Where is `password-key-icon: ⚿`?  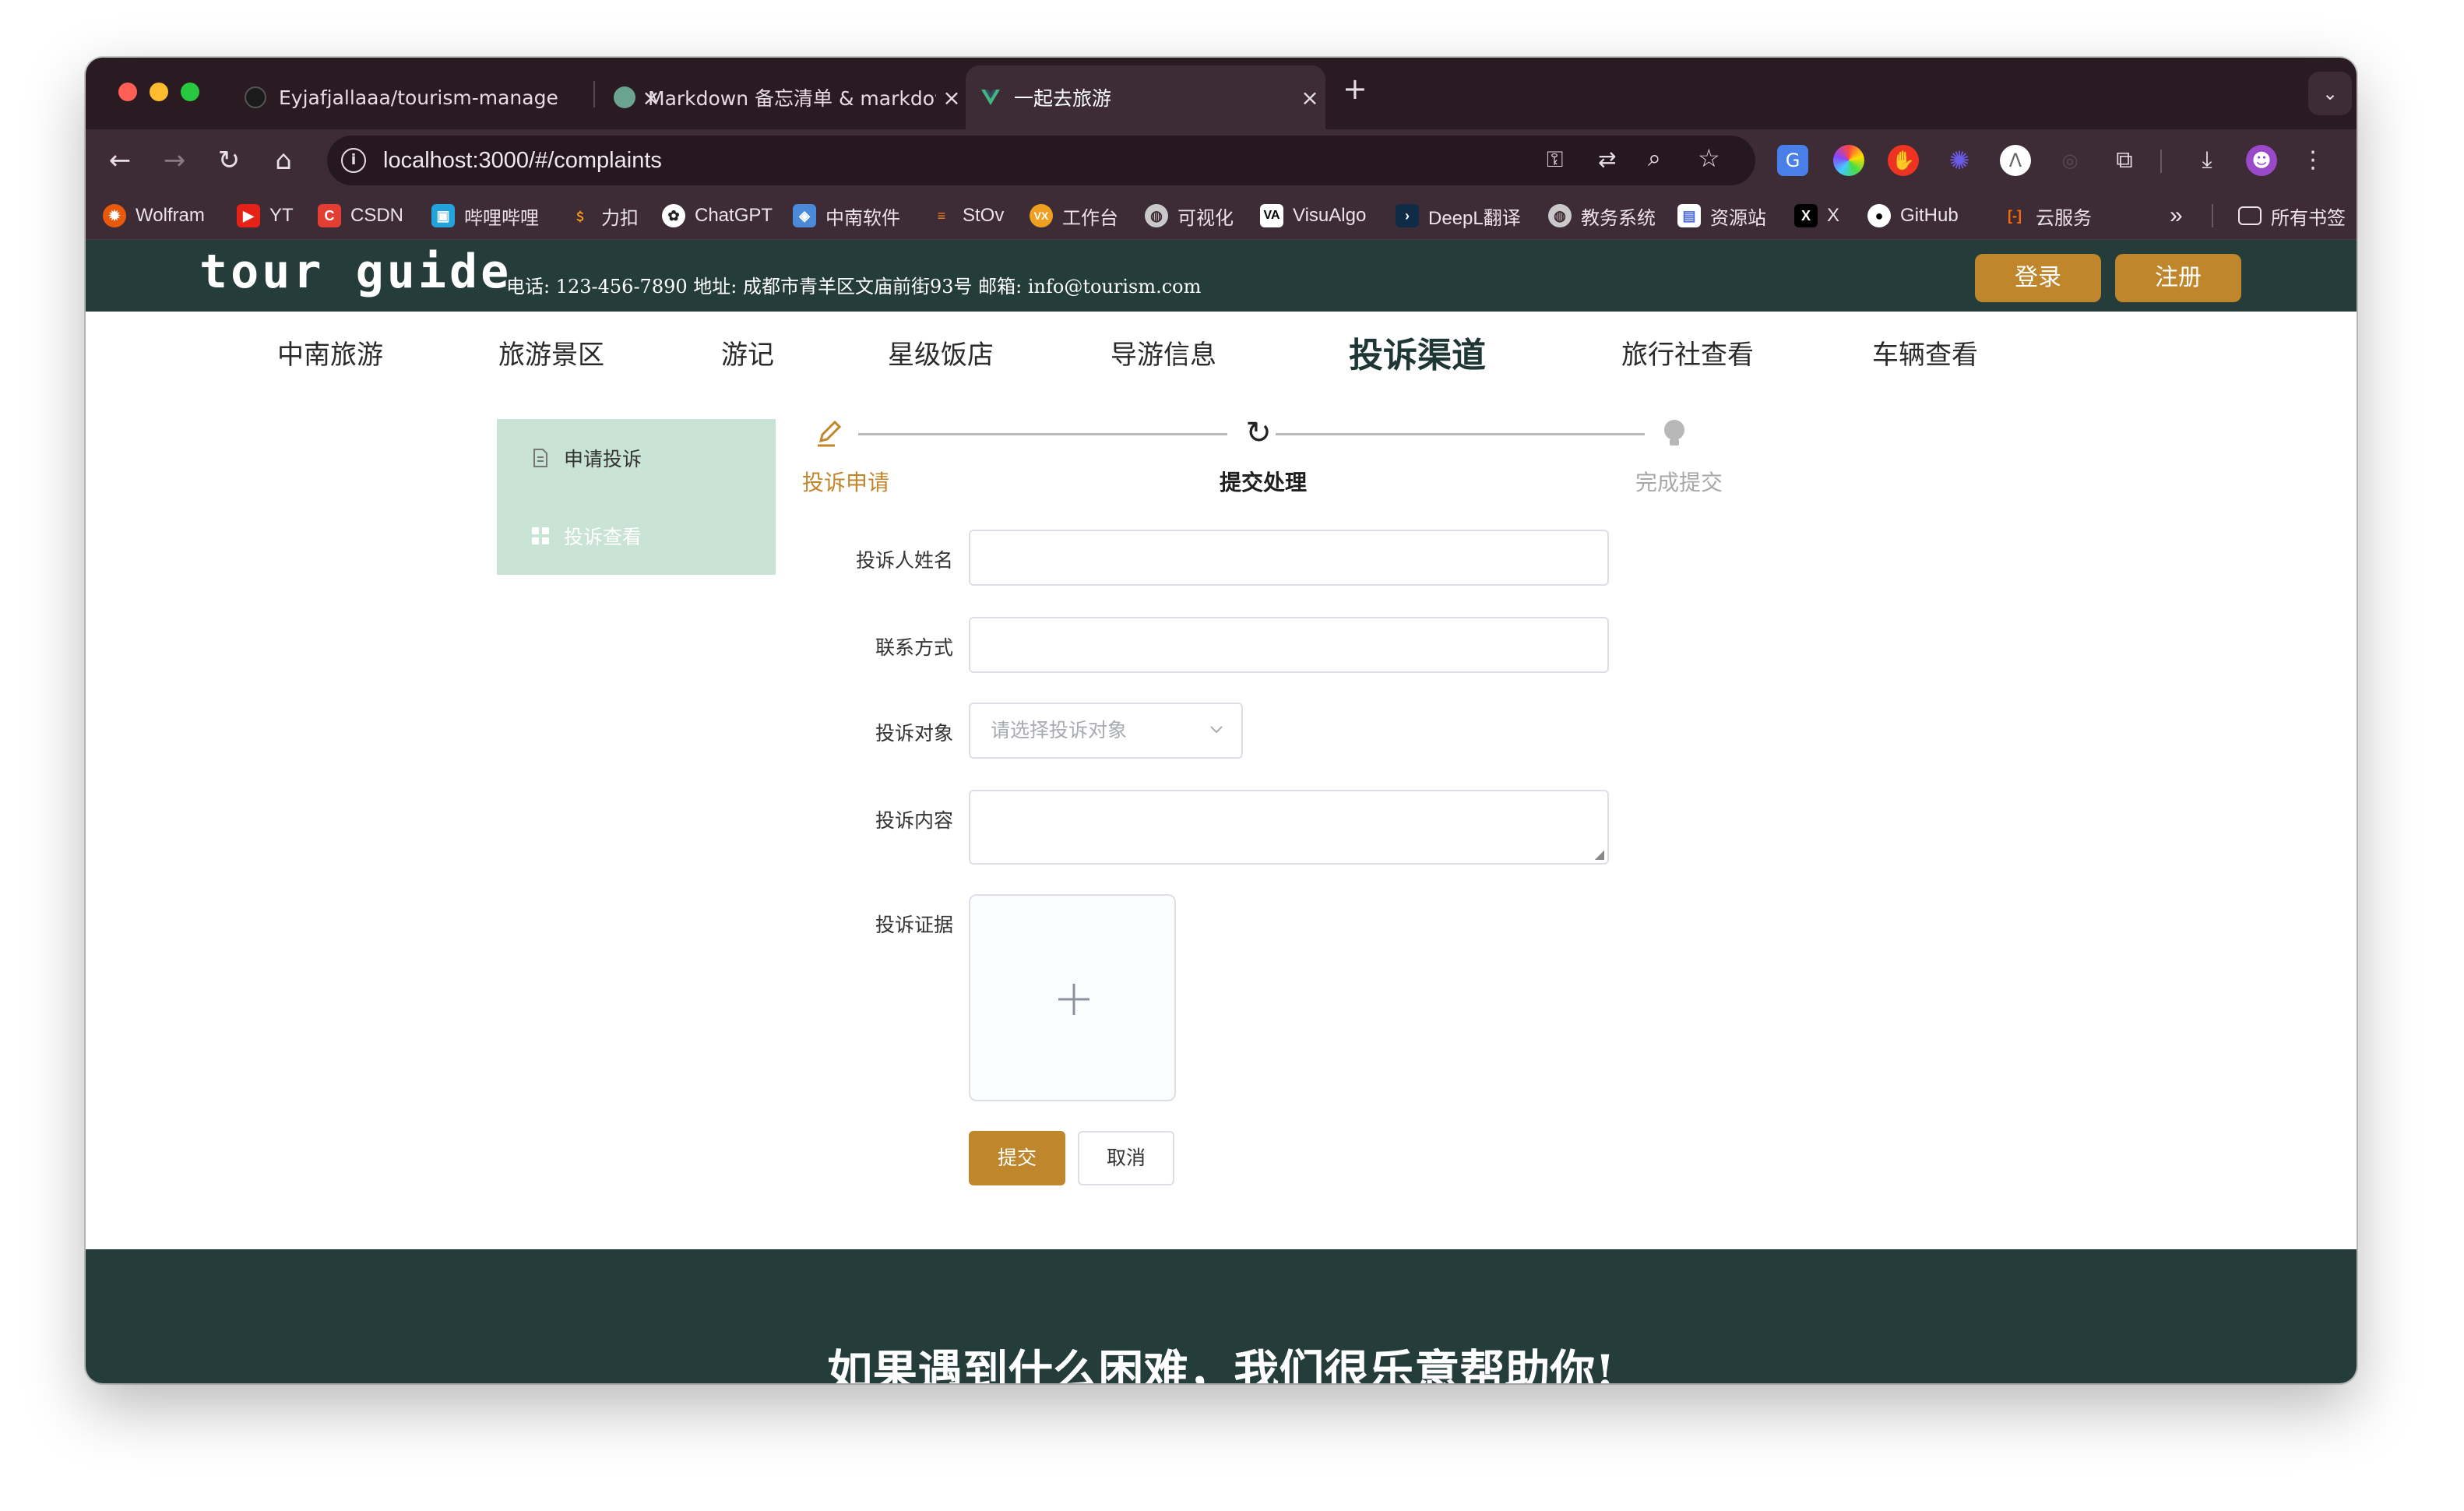
password-key-icon: ⚿ is located at coordinates (1555, 159).